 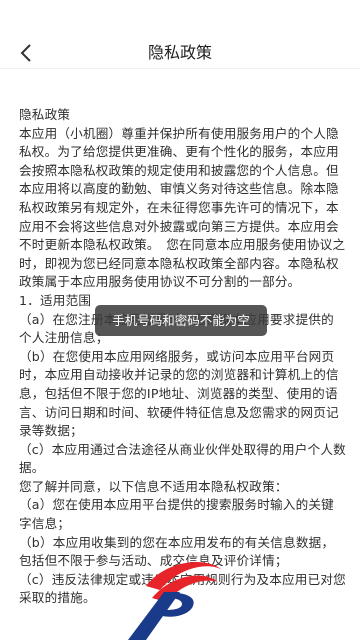 I want to click on floating-logo, so click(x=173, y=596).